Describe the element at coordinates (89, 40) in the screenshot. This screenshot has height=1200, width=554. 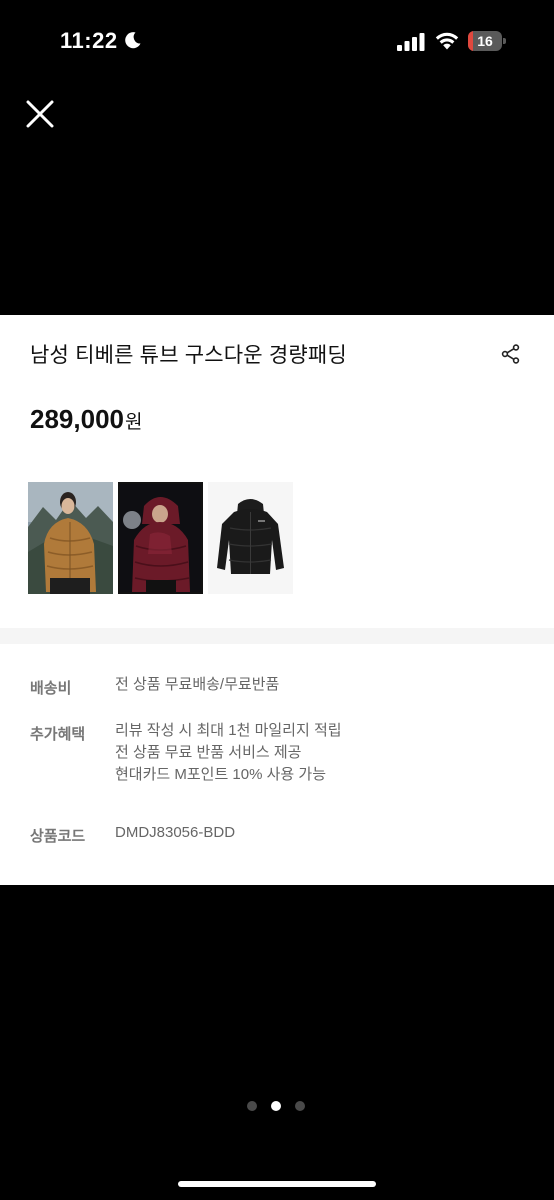
I see `status-time: 11:22` at that location.